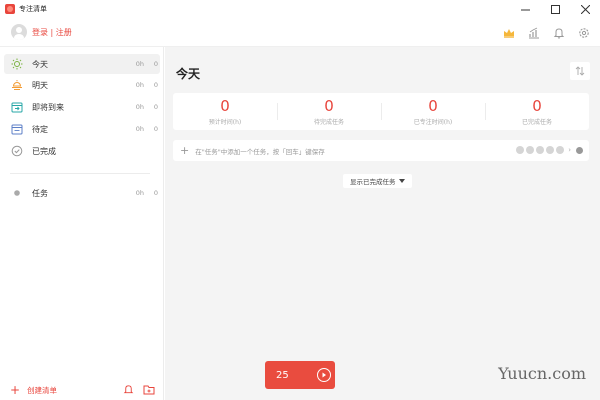 This screenshot has width=600, height=400. I want to click on sidebar-item-tasks: 任务 0h 0, so click(82, 193).